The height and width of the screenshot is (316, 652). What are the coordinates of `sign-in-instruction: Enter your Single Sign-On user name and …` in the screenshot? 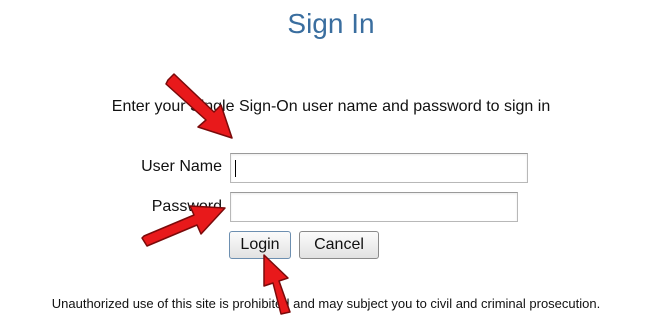 It's located at (331, 106).